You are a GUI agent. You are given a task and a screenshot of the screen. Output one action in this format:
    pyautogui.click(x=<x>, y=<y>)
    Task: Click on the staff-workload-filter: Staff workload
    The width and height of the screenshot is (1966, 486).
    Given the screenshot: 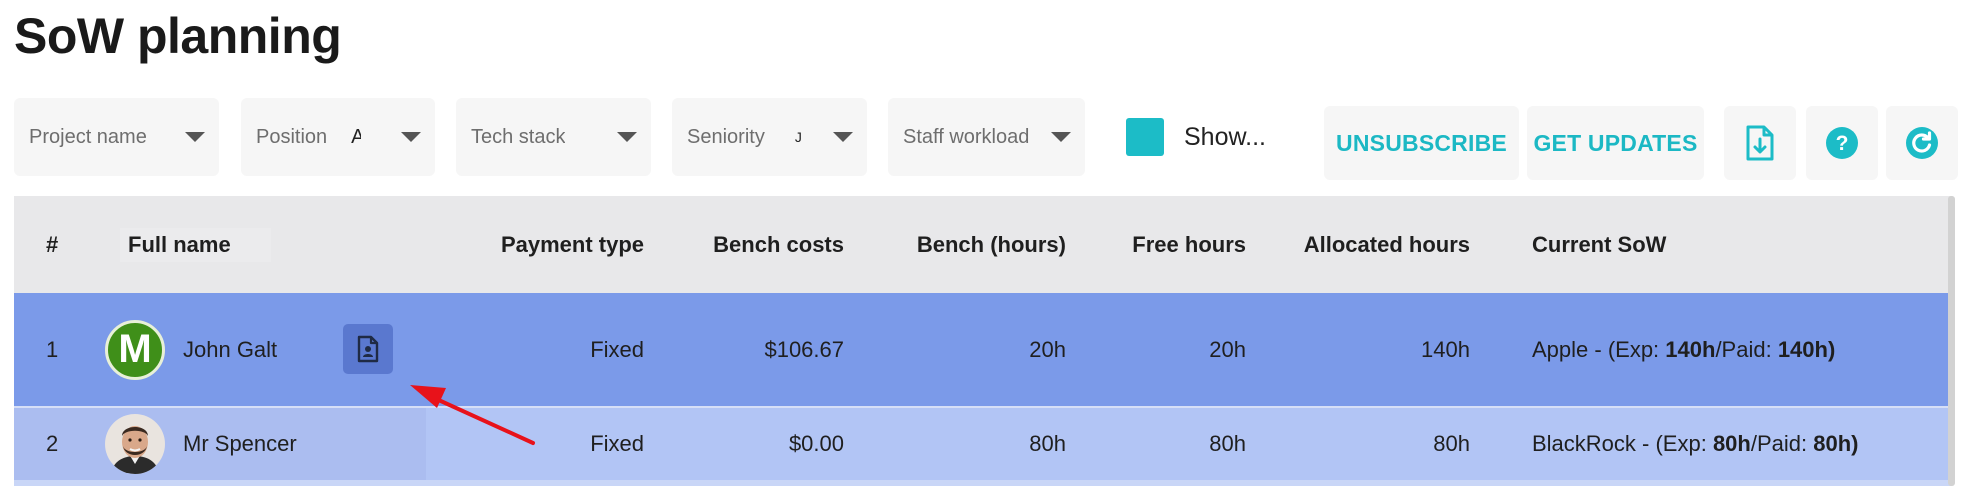 What is the action you would take?
    pyautogui.click(x=986, y=137)
    